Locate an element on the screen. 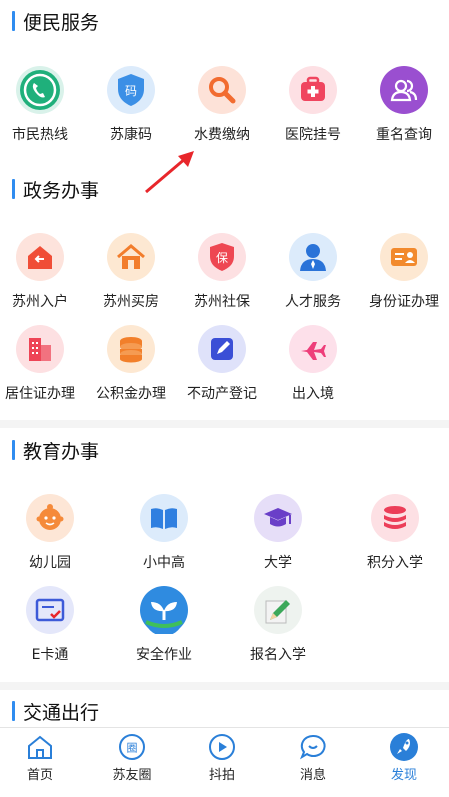 Image resolution: width=449 pixels, height=797 pixels. people-icon is located at coordinates (404, 90).